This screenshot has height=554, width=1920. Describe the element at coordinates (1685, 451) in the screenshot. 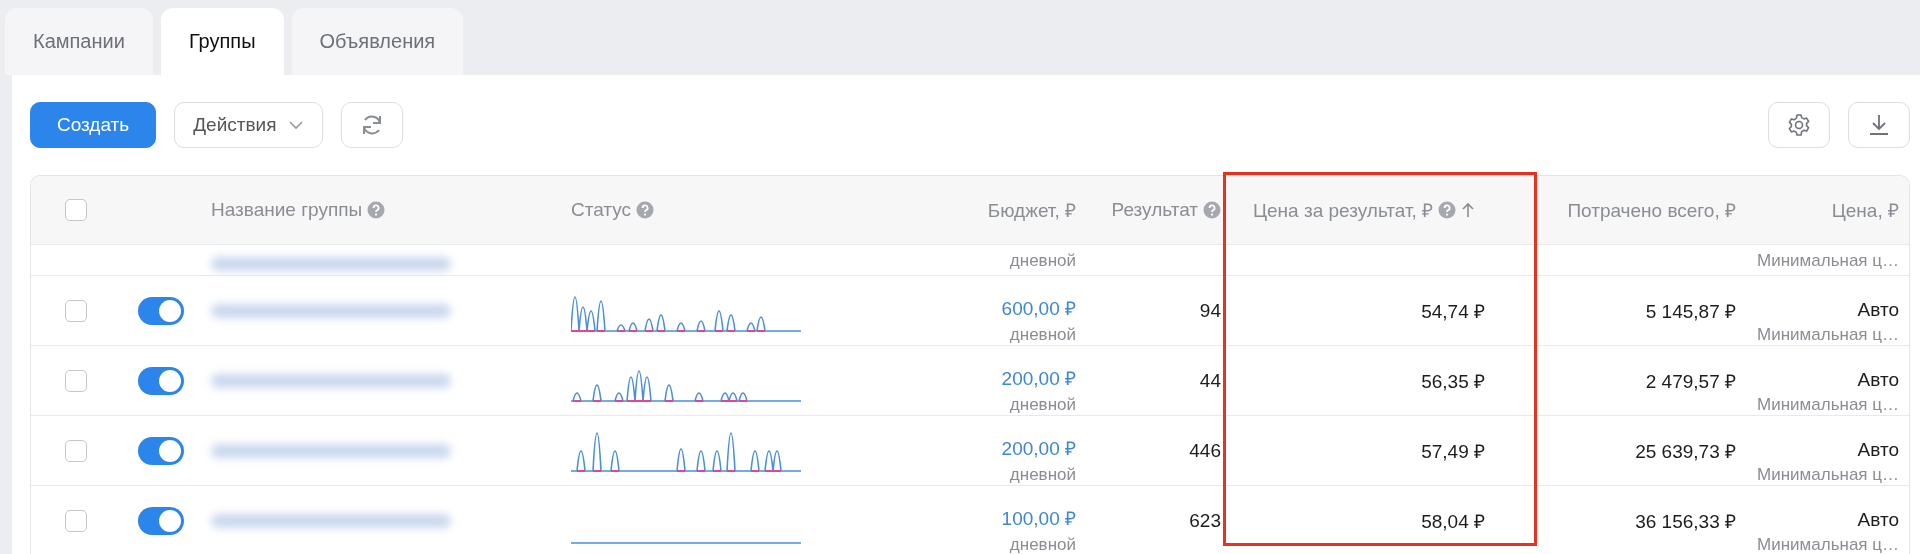

I see `spent-value: 25 639,73 ₽` at that location.